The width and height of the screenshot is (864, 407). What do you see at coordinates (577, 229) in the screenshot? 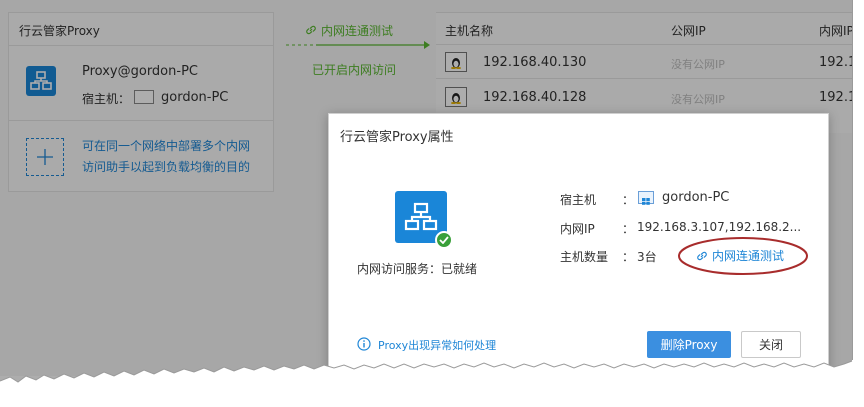
I see `field-label-private-ip: 内网IP` at bounding box center [577, 229].